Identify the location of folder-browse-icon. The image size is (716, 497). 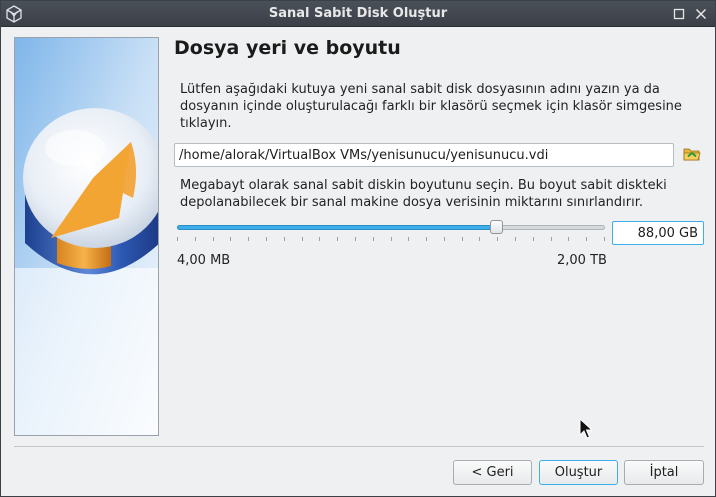
(692, 154).